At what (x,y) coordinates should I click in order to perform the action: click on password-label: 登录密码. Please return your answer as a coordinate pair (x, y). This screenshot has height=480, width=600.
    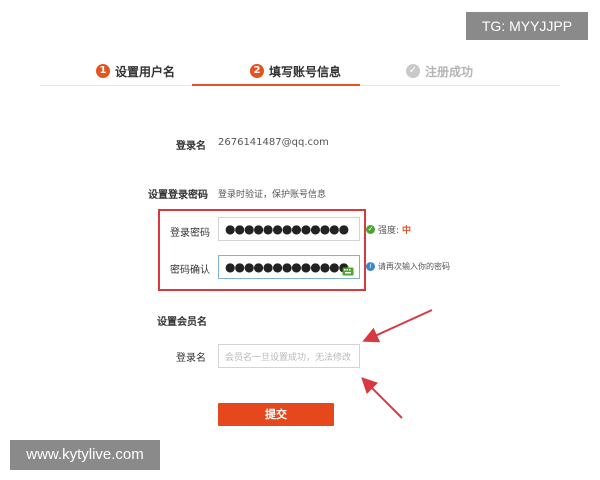
    Looking at the image, I should click on (190, 233).